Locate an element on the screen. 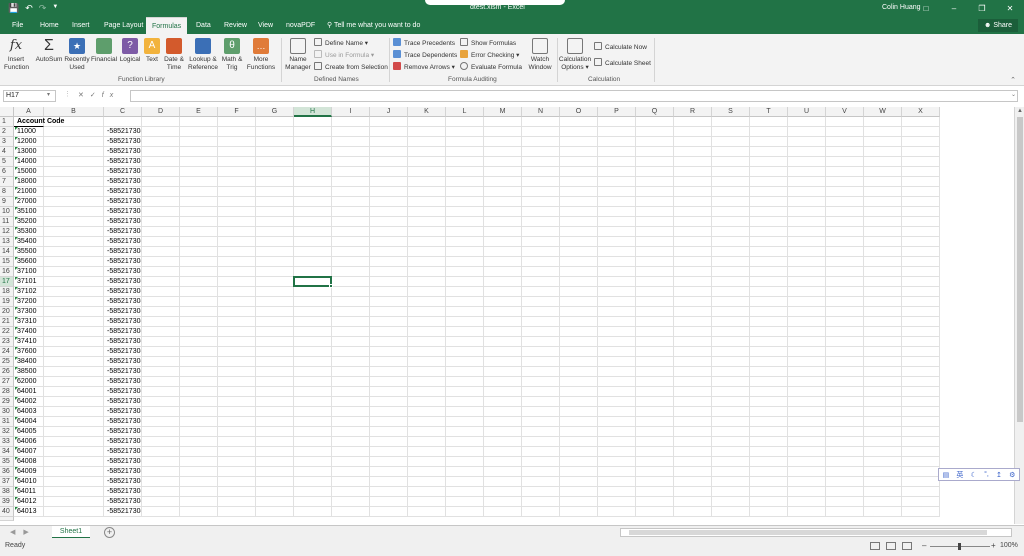 The height and width of the screenshot is (556, 1024). account-code-cell: 12000 is located at coordinates (29, 142).